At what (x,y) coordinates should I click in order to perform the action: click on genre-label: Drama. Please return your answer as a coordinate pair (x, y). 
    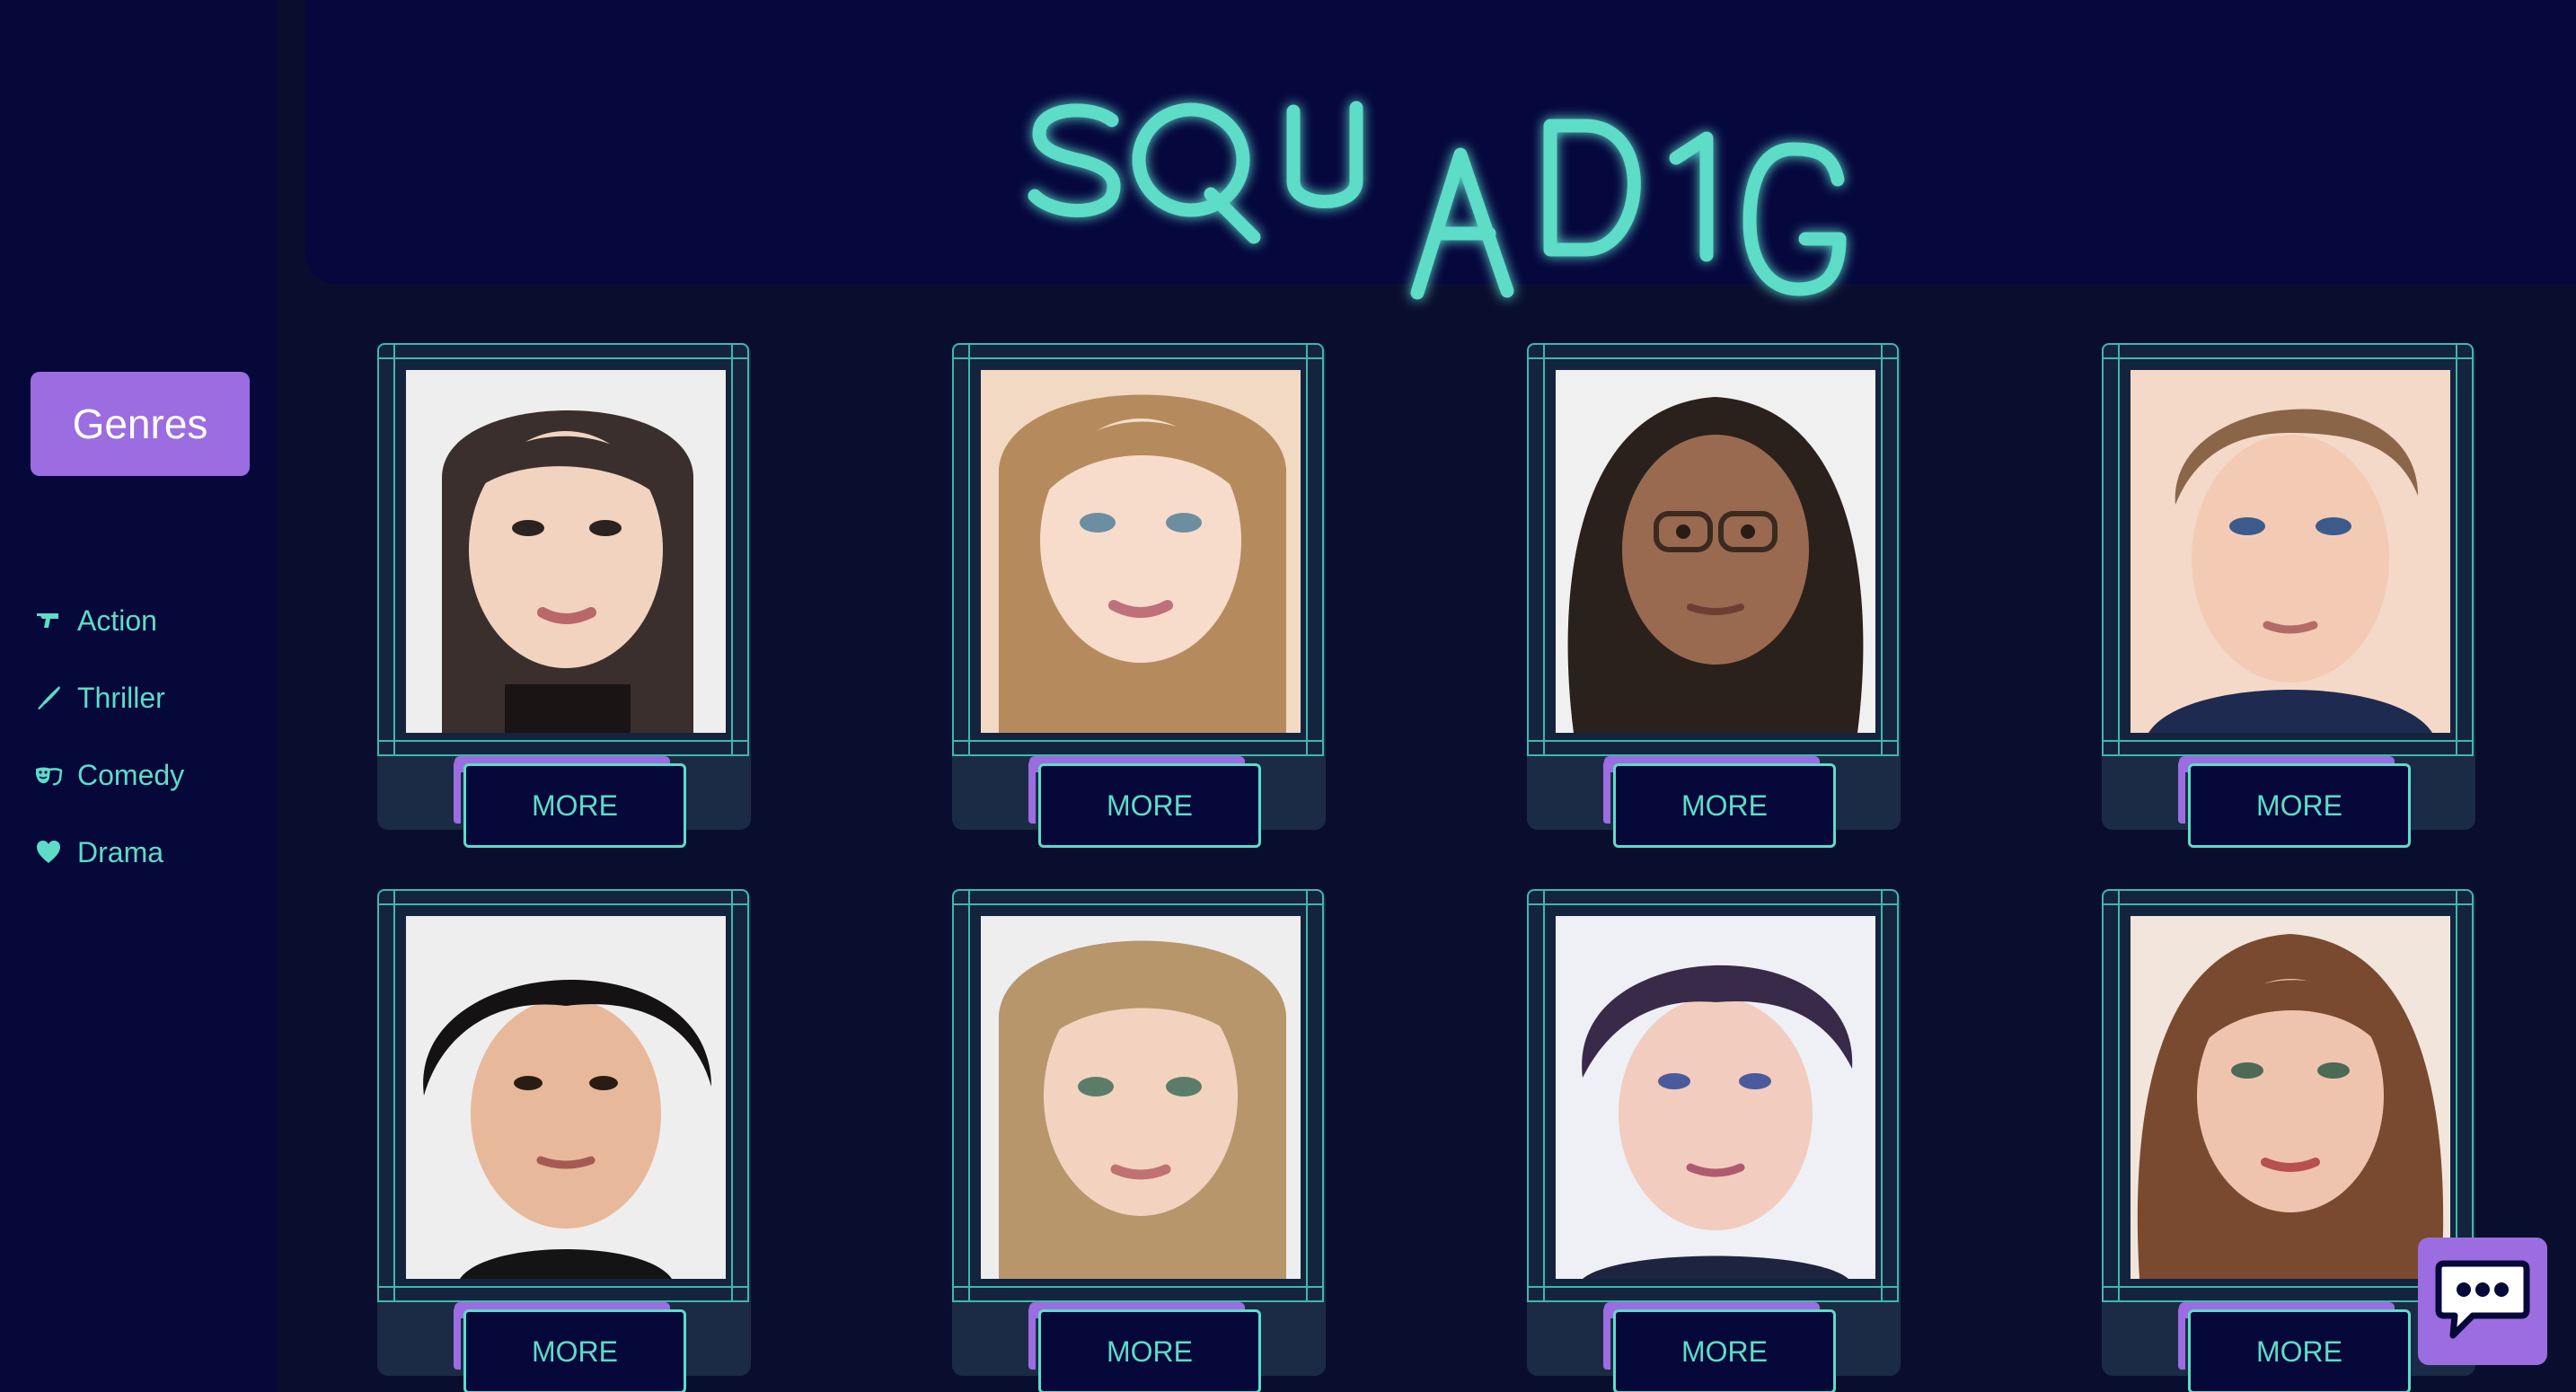
    Looking at the image, I should click on (120, 851).